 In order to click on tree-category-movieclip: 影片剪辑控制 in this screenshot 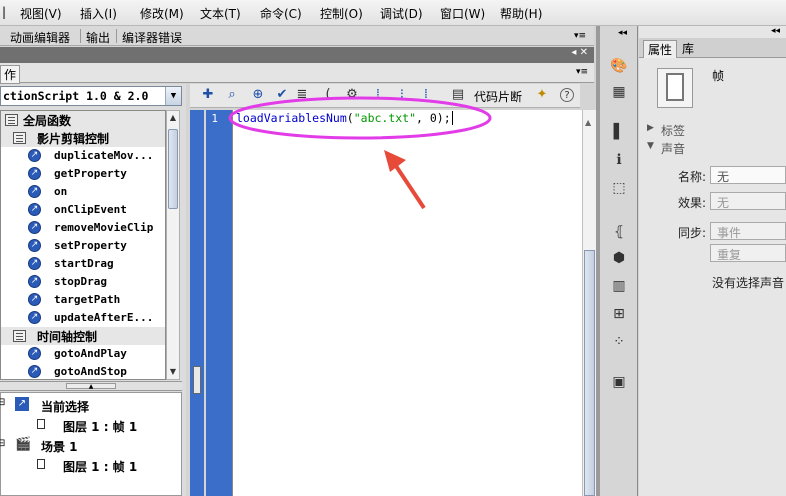, I will do `click(83, 138)`.